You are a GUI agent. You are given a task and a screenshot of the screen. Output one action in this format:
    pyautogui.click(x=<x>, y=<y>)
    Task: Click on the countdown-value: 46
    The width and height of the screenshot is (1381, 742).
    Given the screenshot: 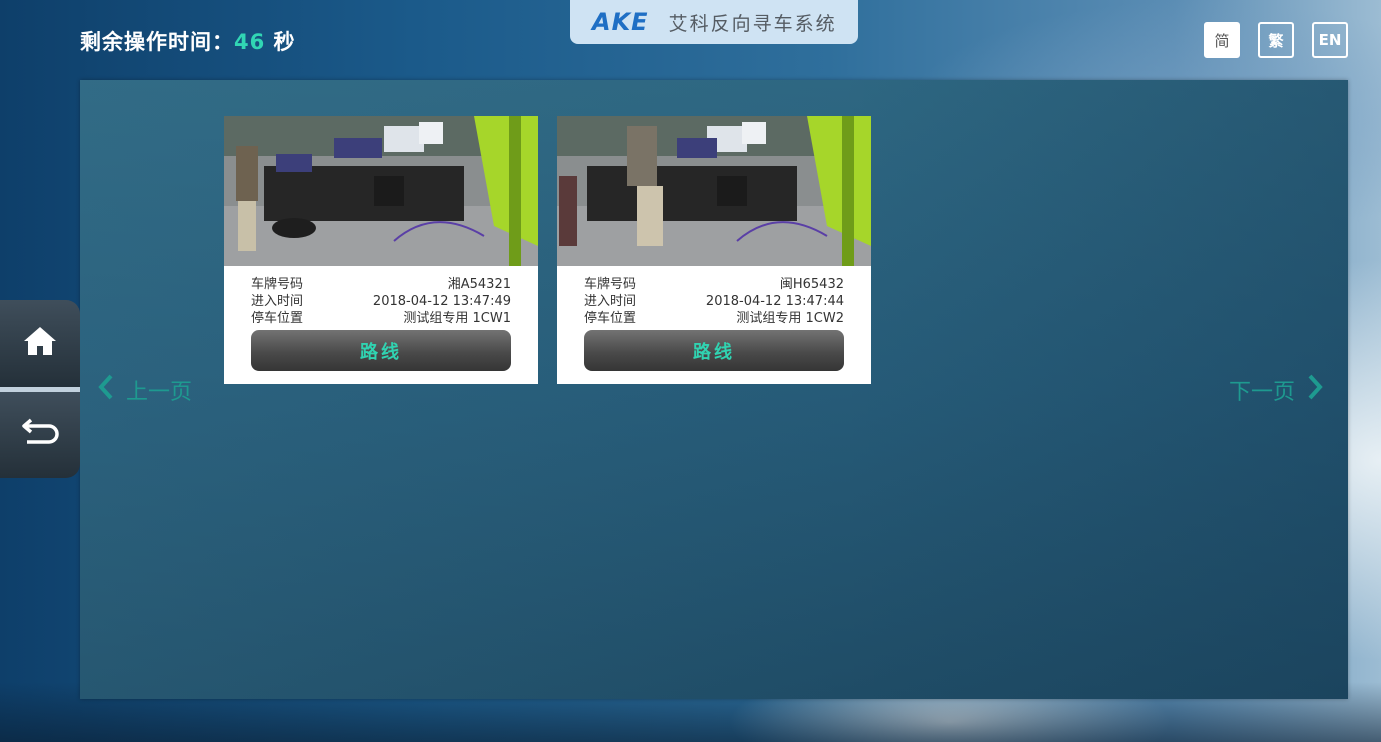 What is the action you would take?
    pyautogui.click(x=250, y=42)
    